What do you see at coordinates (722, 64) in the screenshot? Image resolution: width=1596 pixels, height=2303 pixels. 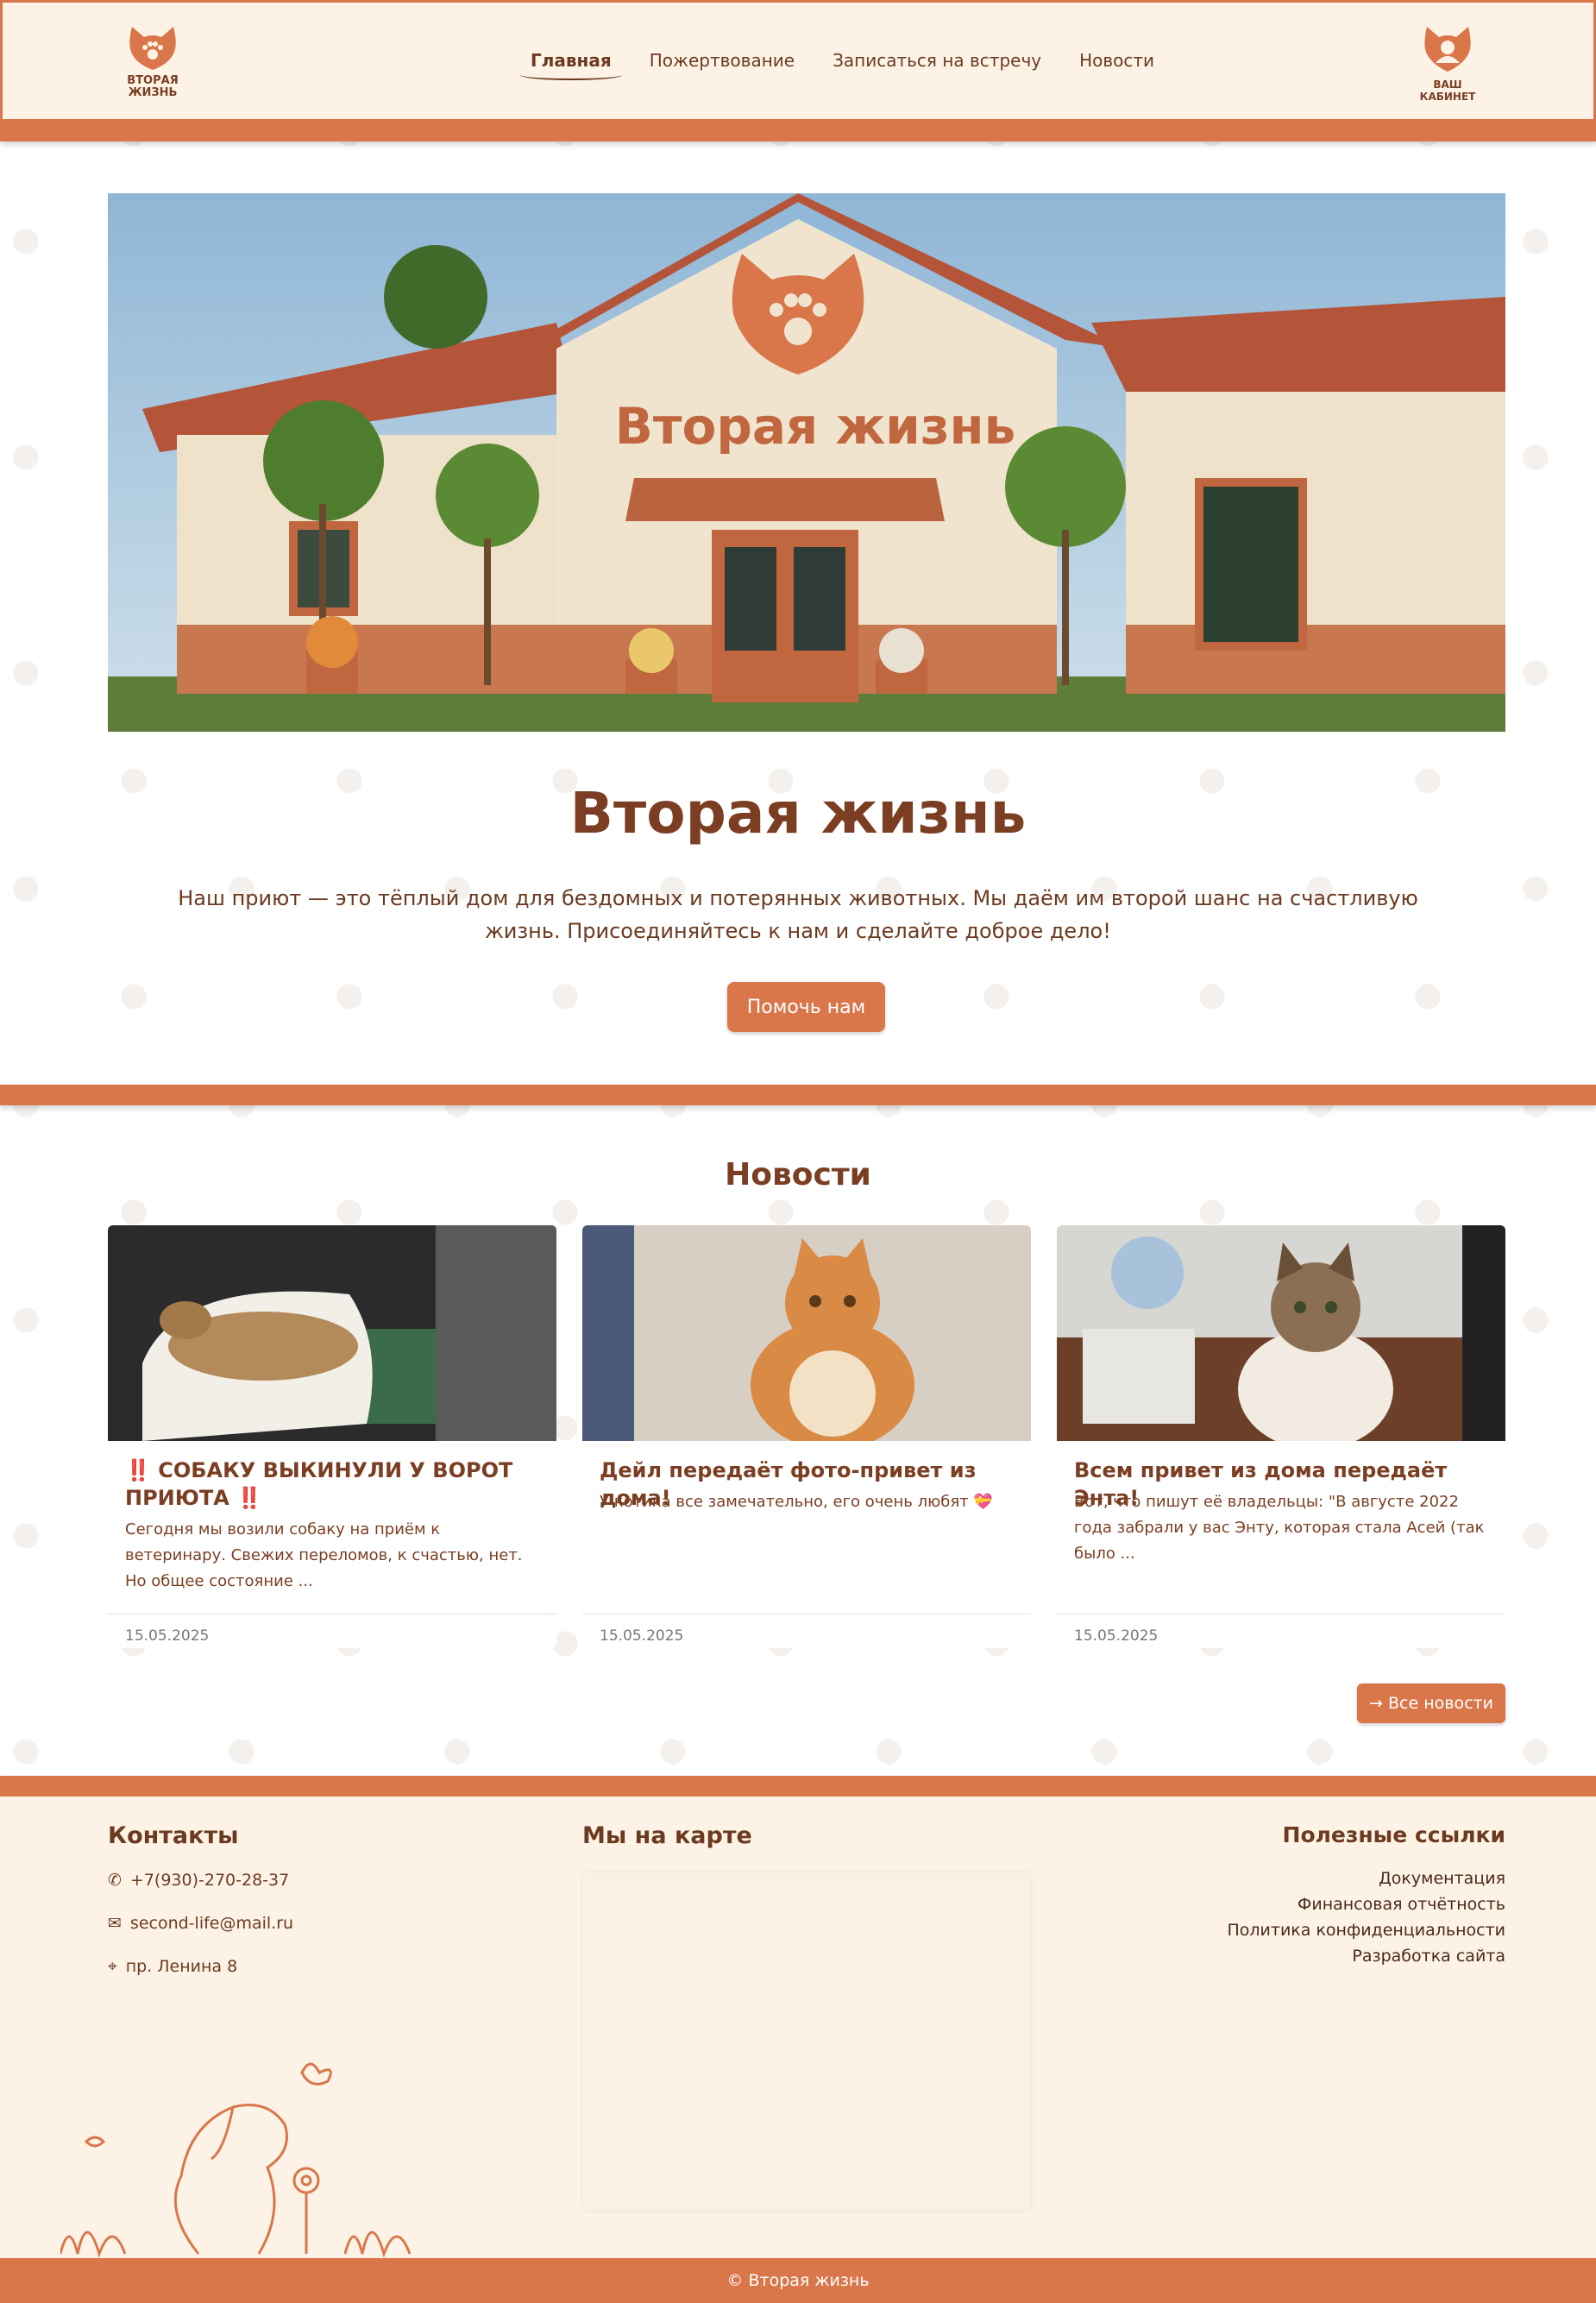 I see `nav-item-donation: Пожертвование` at bounding box center [722, 64].